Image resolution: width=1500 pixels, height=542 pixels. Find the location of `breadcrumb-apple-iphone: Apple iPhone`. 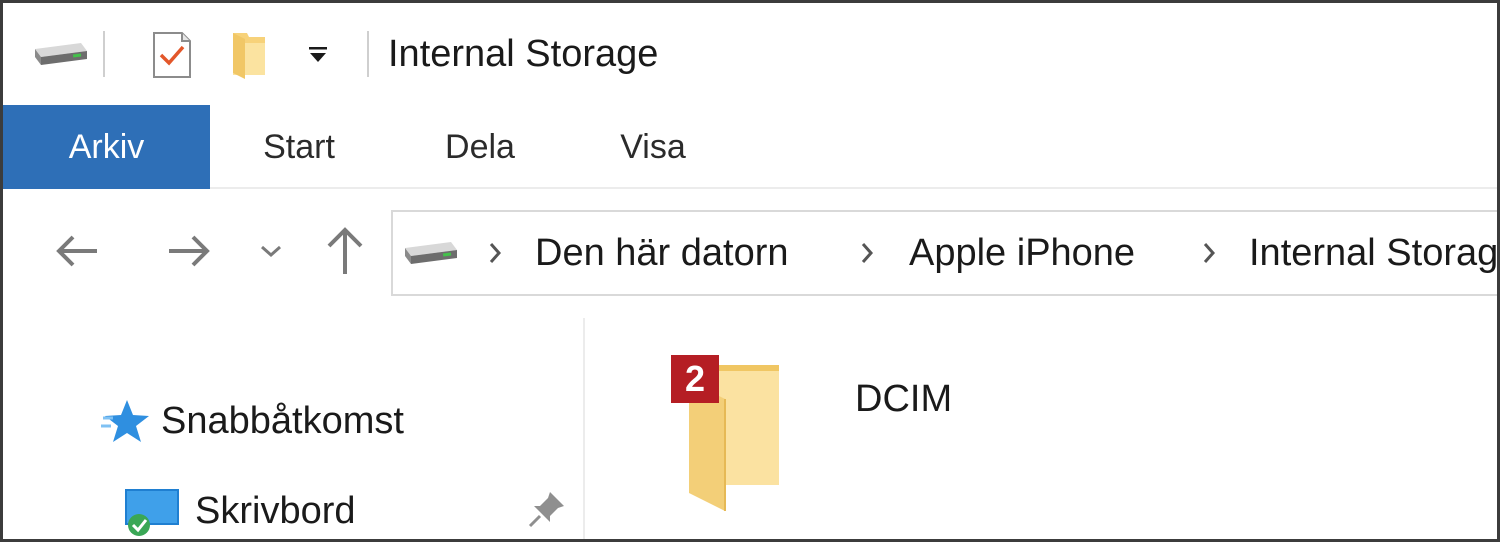

breadcrumb-apple-iphone: Apple iPhone is located at coordinates (1022, 253).